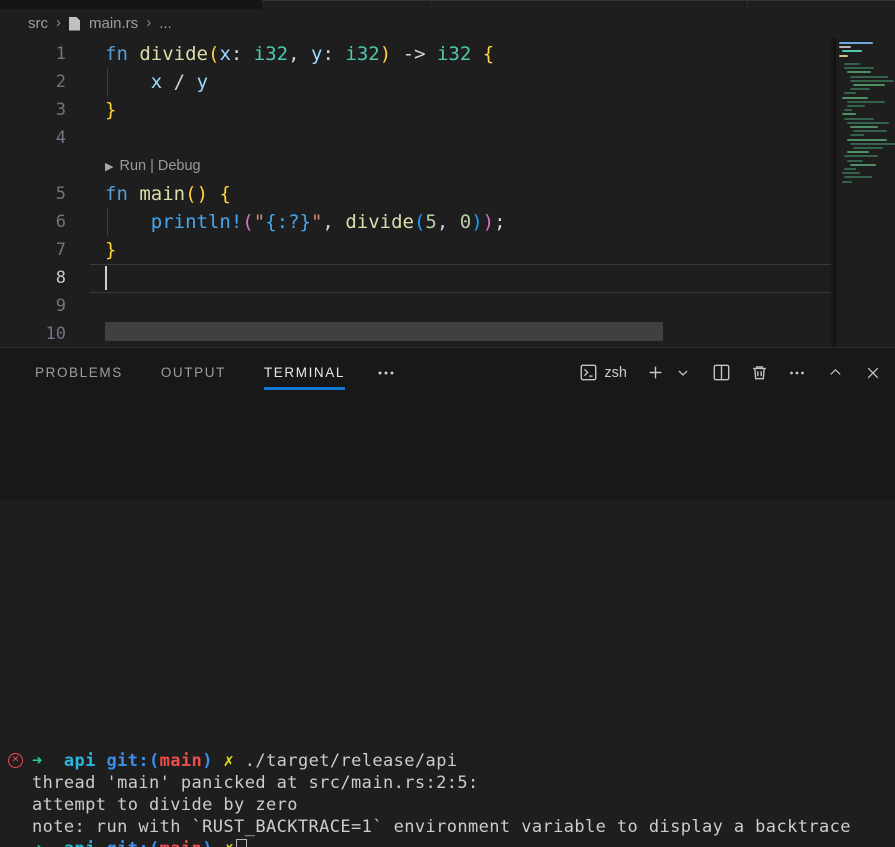 The image size is (895, 847). Describe the element at coordinates (430, 4) in the screenshot. I see `tab-separator` at that location.